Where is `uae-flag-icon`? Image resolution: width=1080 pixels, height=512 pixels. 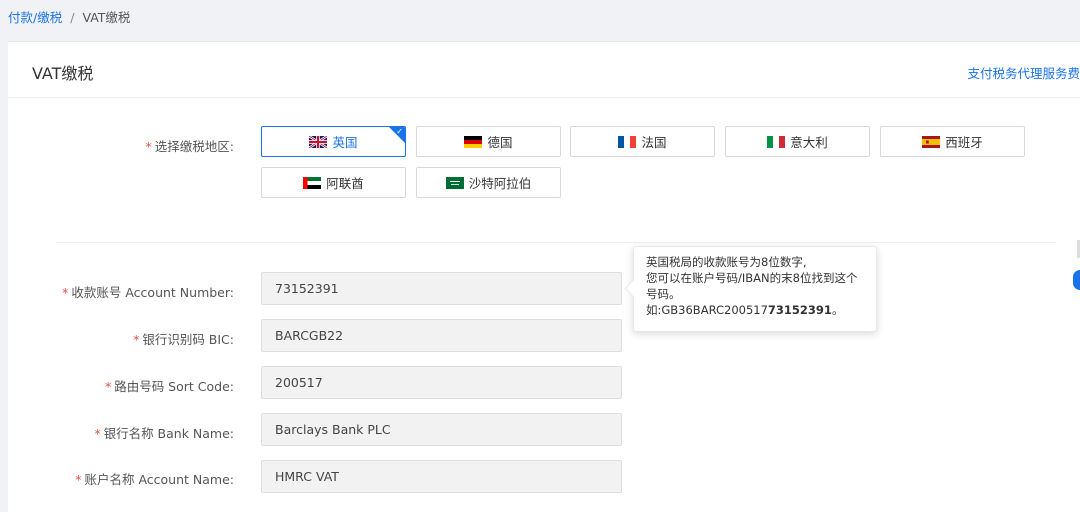
uae-flag-icon is located at coordinates (312, 182).